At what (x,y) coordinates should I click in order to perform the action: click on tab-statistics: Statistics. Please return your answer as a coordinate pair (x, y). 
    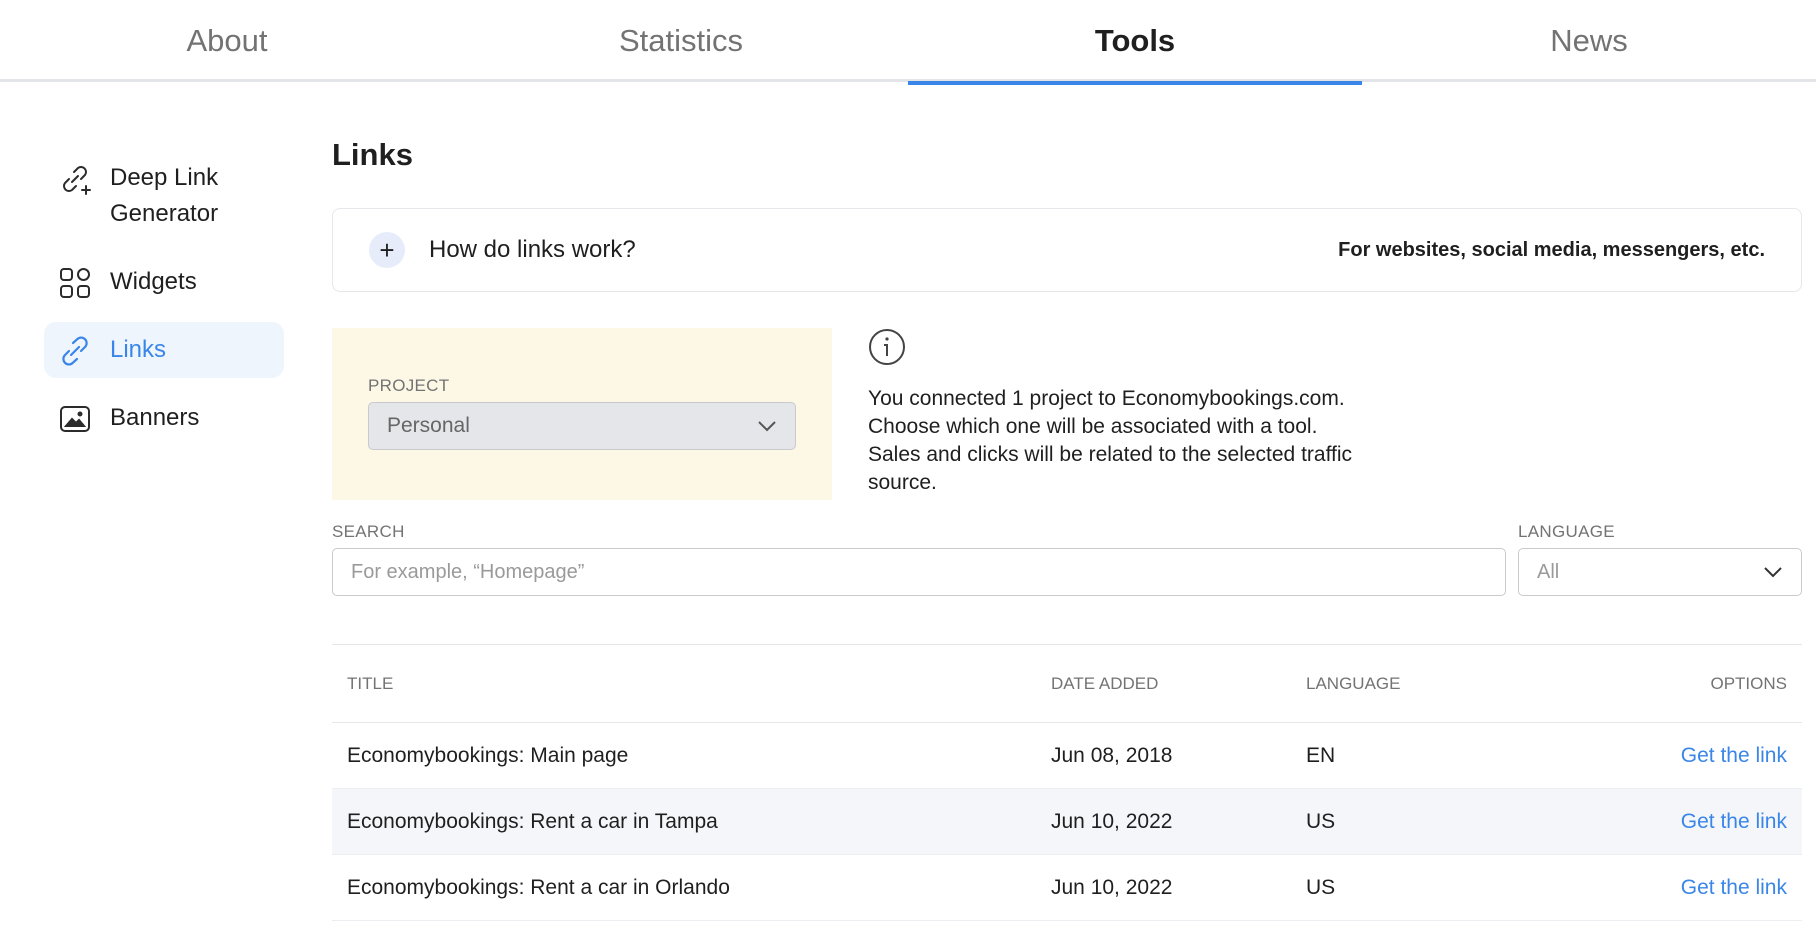
    Looking at the image, I should click on (681, 41).